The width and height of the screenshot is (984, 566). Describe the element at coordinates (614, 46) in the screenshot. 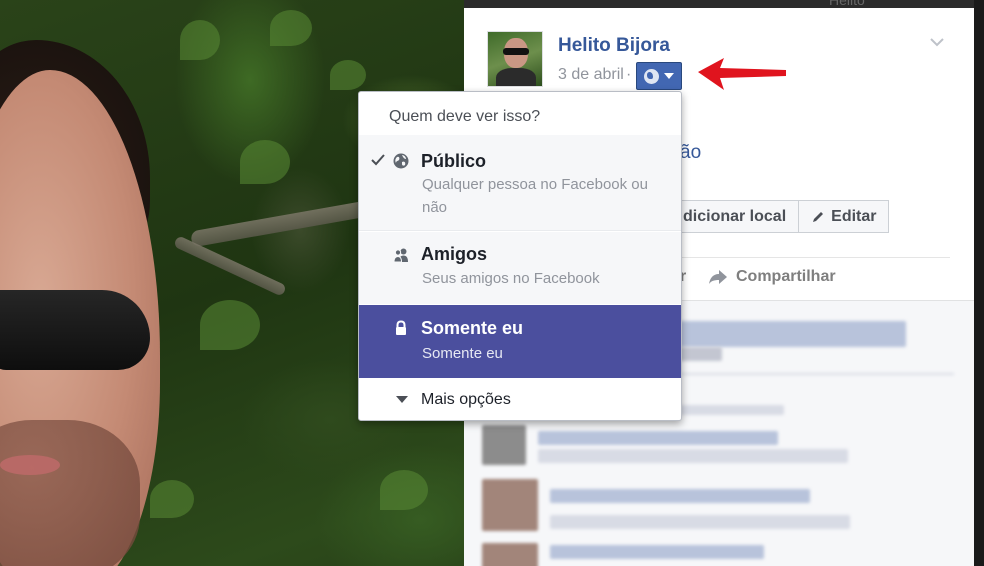

I see `author-name: Helito Bijora` at that location.